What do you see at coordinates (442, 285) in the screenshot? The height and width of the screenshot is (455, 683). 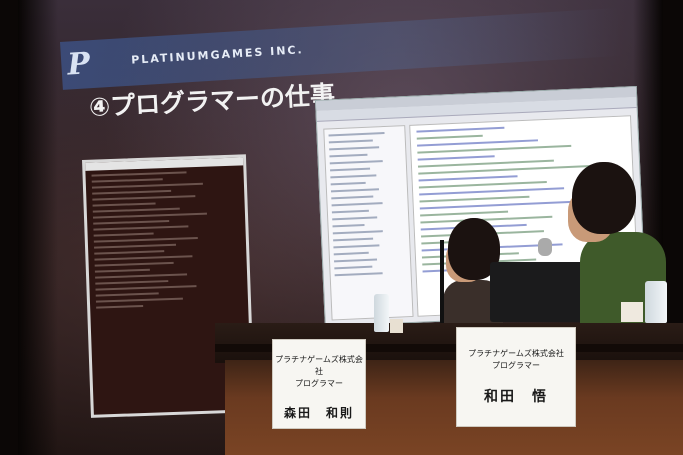 I see `microphone-stand-icon` at bounding box center [442, 285].